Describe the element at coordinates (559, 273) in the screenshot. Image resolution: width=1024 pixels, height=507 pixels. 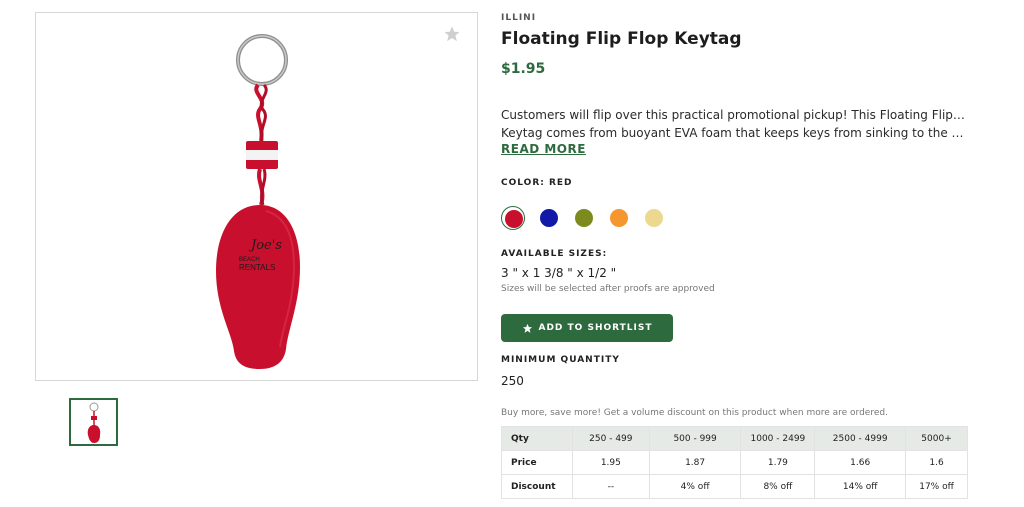
I see `size-value: 3 " x 1 3/8 " x 1/2 "` at that location.